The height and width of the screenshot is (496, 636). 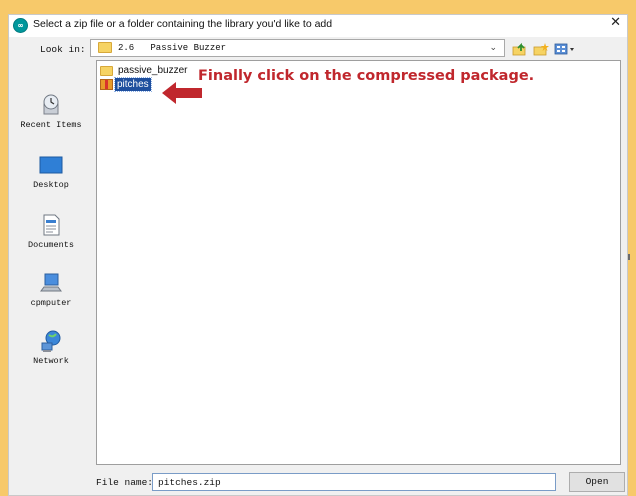 I want to click on sidebar-item-label: Network, so click(x=51, y=361).